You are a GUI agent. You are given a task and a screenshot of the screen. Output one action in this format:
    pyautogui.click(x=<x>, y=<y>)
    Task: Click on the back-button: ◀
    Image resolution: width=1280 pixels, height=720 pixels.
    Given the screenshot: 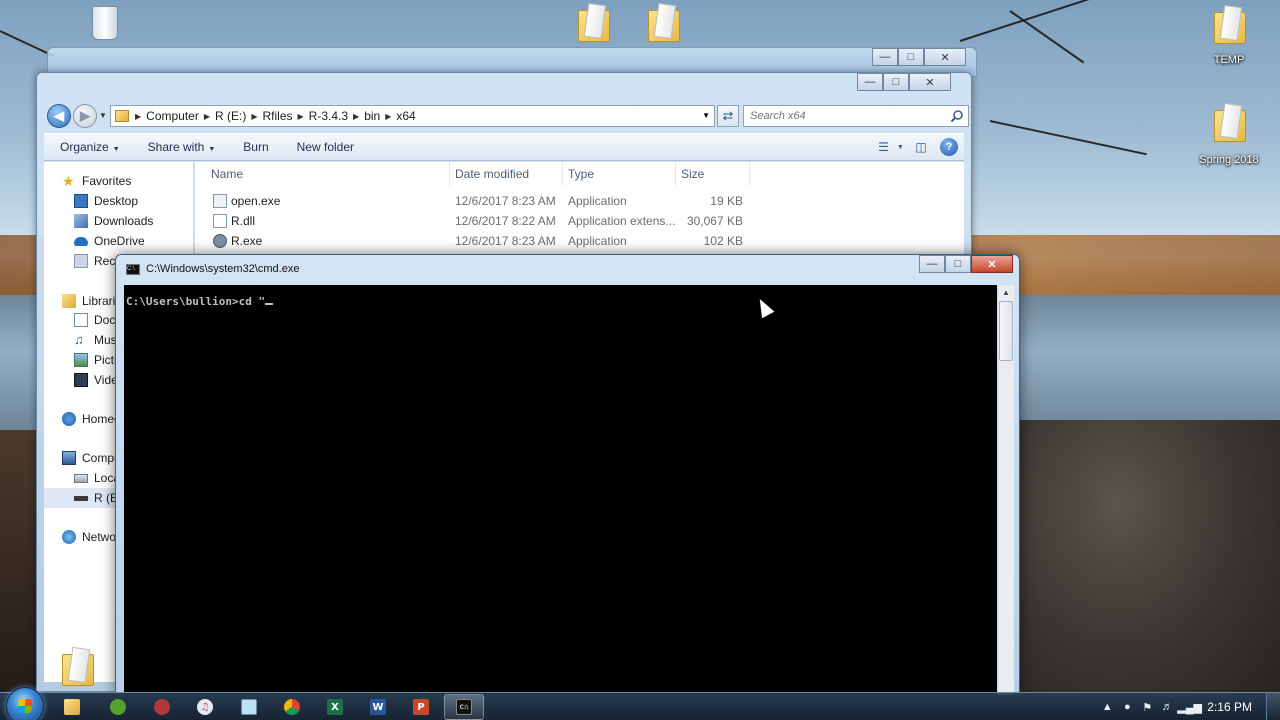 What is the action you would take?
    pyautogui.click(x=59, y=116)
    